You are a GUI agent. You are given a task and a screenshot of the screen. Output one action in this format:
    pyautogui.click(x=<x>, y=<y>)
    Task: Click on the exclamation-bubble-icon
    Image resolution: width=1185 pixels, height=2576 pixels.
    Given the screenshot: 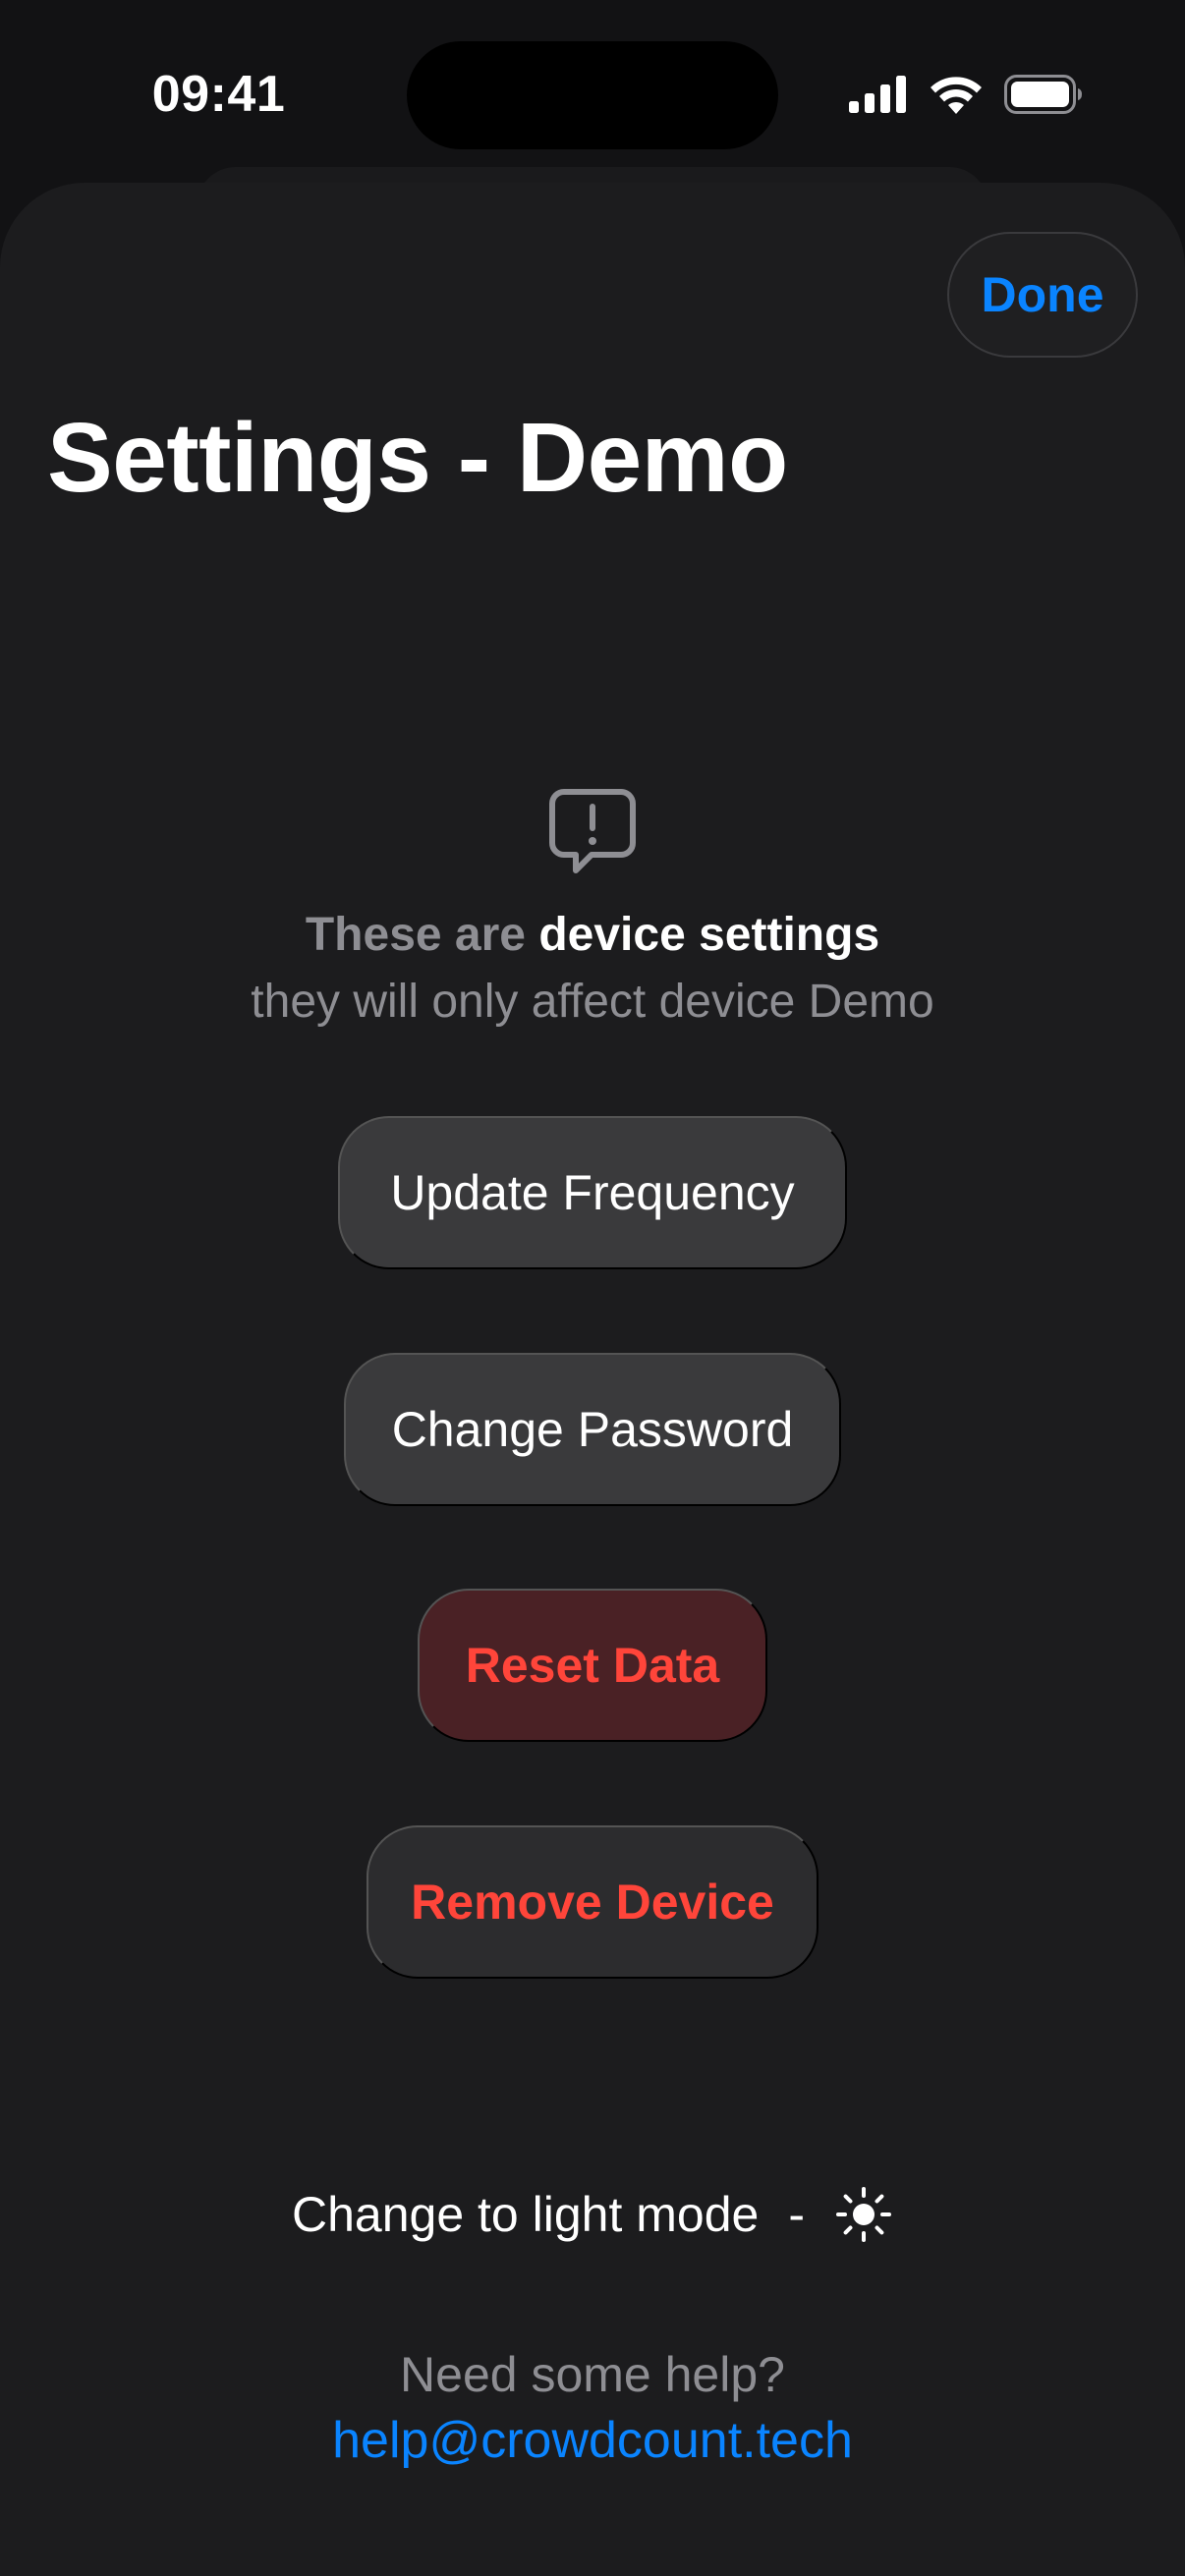 What is the action you would take?
    pyautogui.click(x=592, y=831)
    